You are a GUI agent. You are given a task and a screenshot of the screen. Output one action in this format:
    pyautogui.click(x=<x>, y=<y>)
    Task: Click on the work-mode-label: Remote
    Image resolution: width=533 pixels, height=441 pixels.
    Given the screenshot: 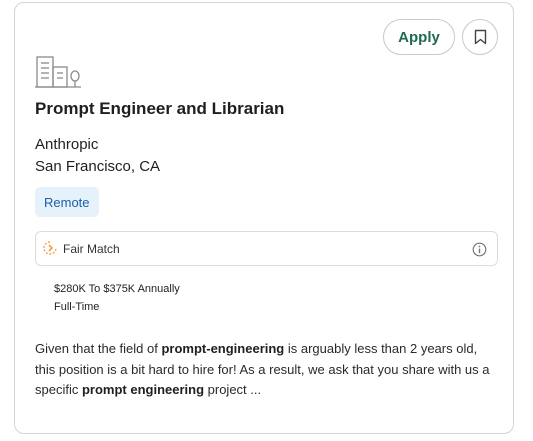 What is the action you would take?
    pyautogui.click(x=67, y=202)
    